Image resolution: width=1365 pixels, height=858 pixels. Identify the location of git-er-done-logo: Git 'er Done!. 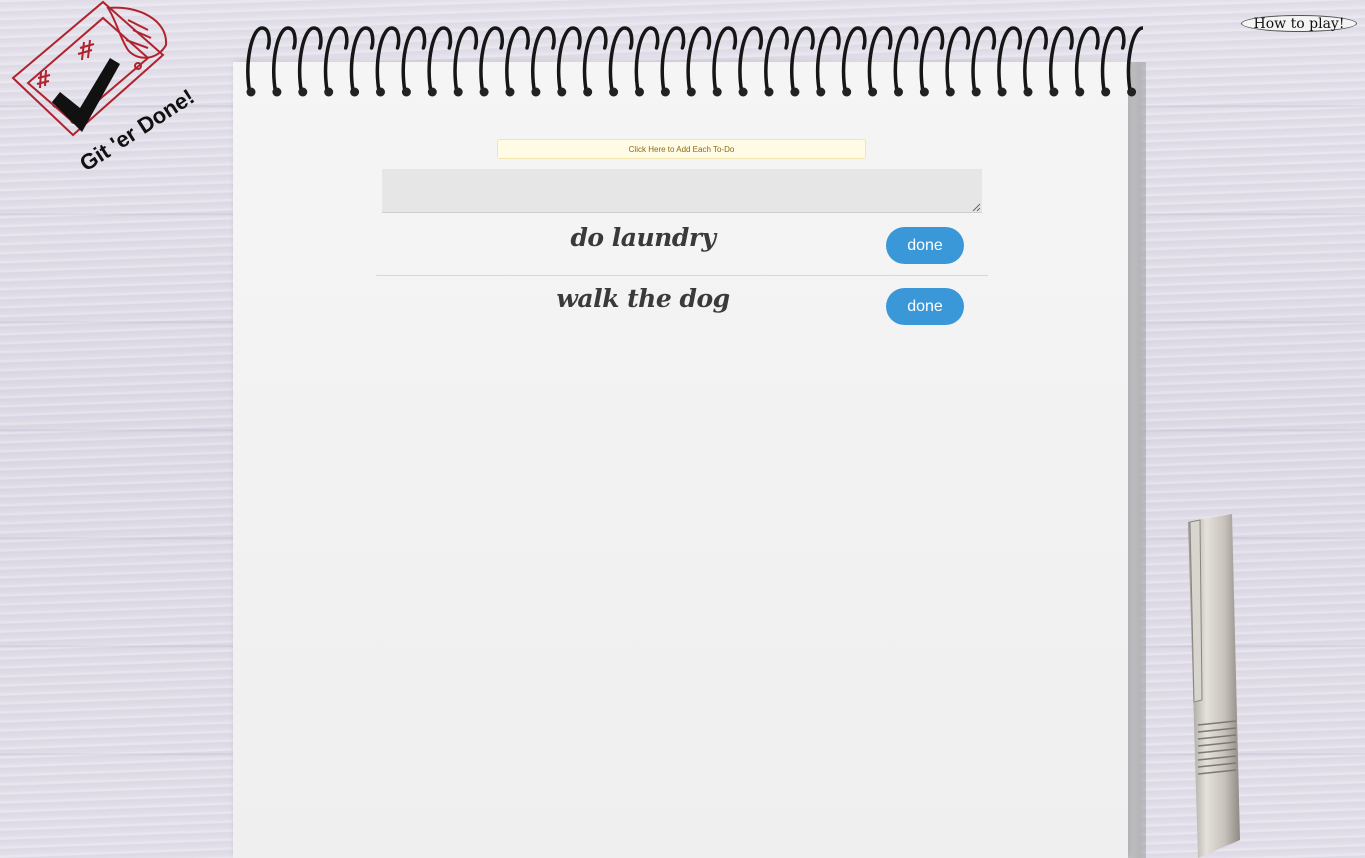
(105, 88).